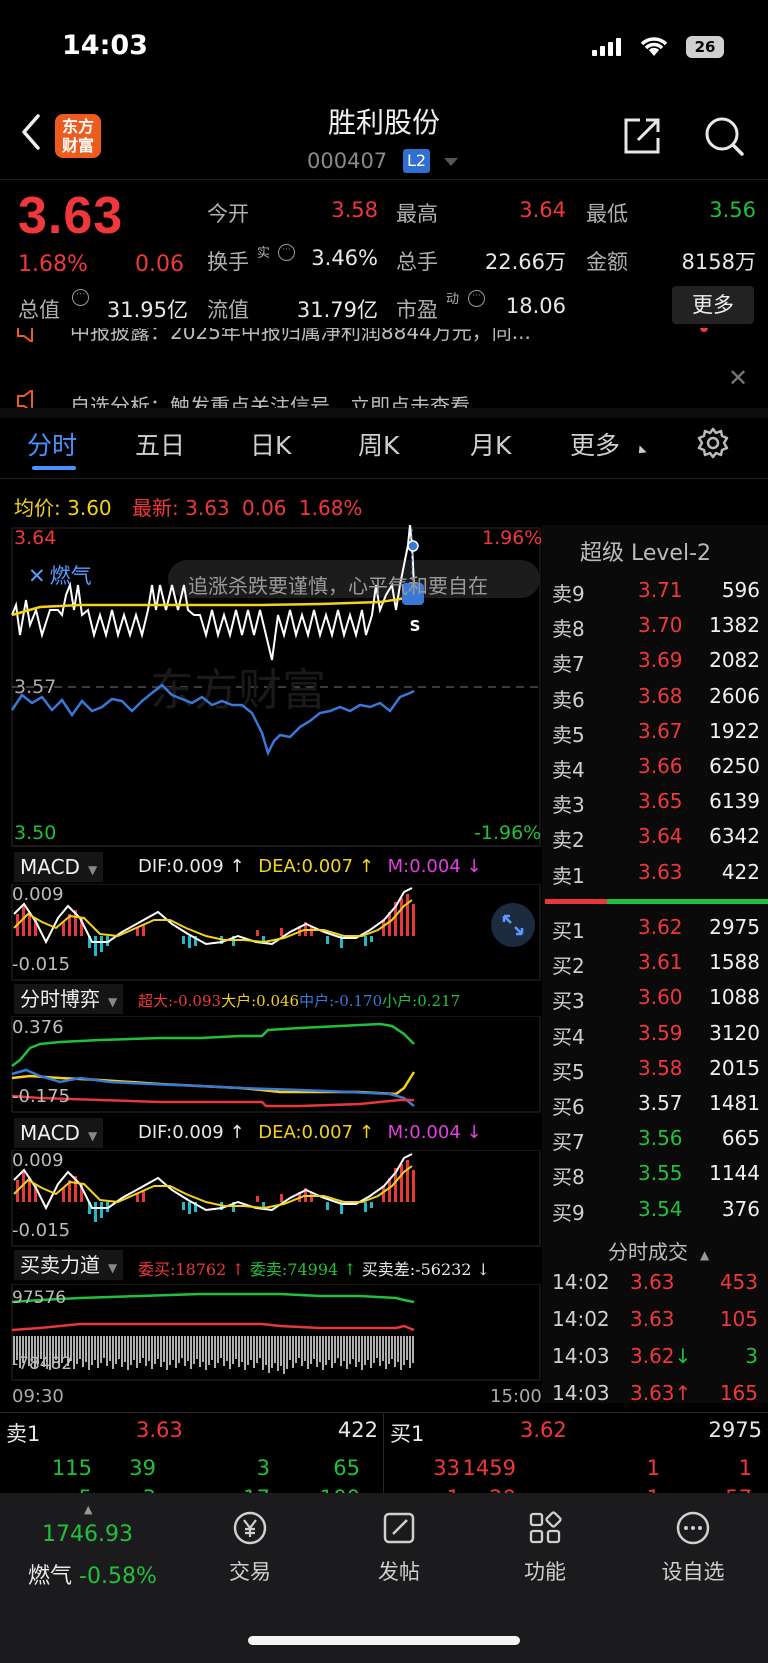  What do you see at coordinates (542, 210) in the screenshot?
I see `high-value: 3.64` at bounding box center [542, 210].